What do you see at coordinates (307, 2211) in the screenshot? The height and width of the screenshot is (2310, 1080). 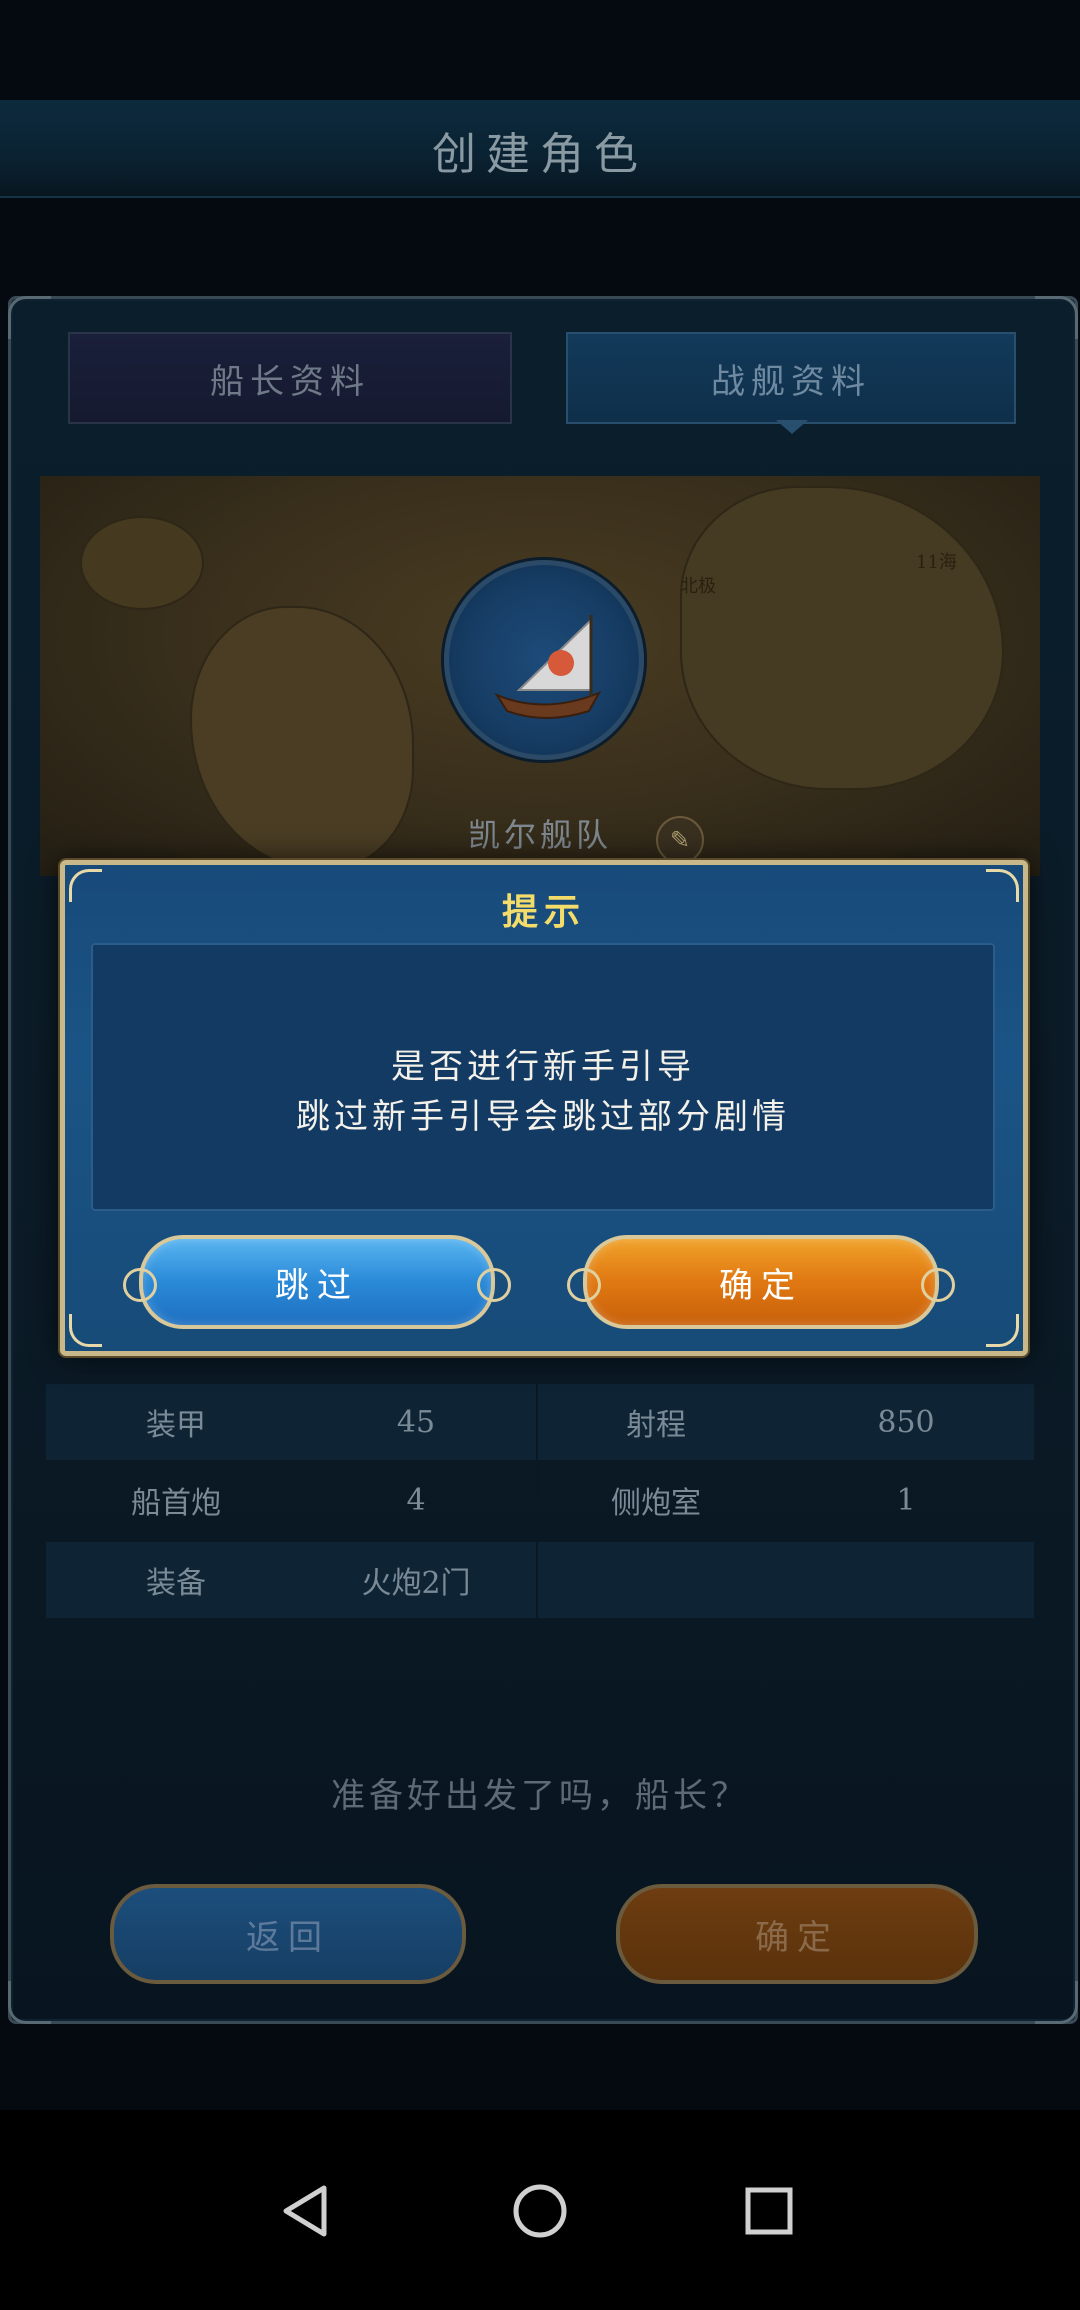 I see `back-icon` at bounding box center [307, 2211].